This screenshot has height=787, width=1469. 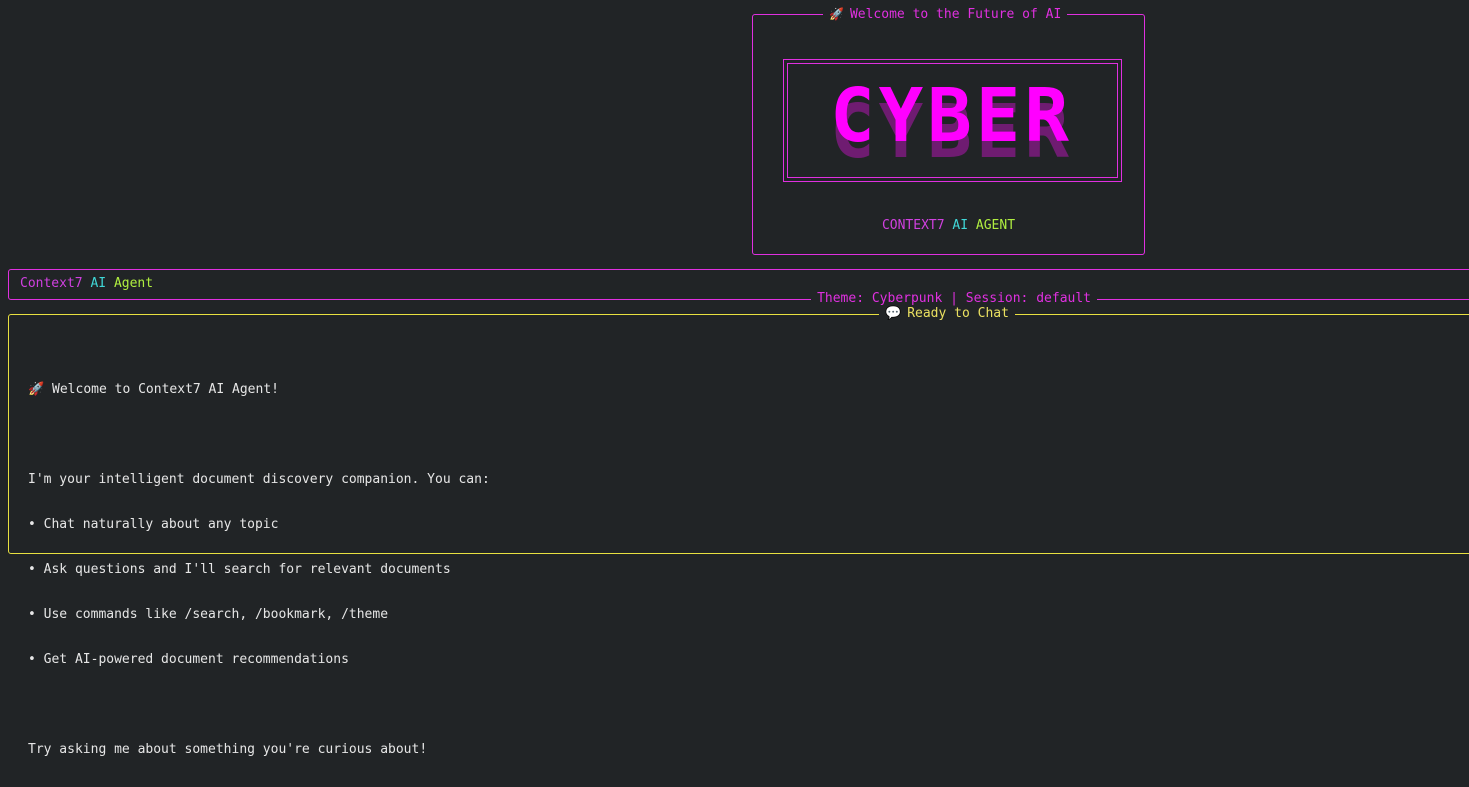 I want to click on status-line: Theme: Cyberpunk | Session: default, so click(x=954, y=299).